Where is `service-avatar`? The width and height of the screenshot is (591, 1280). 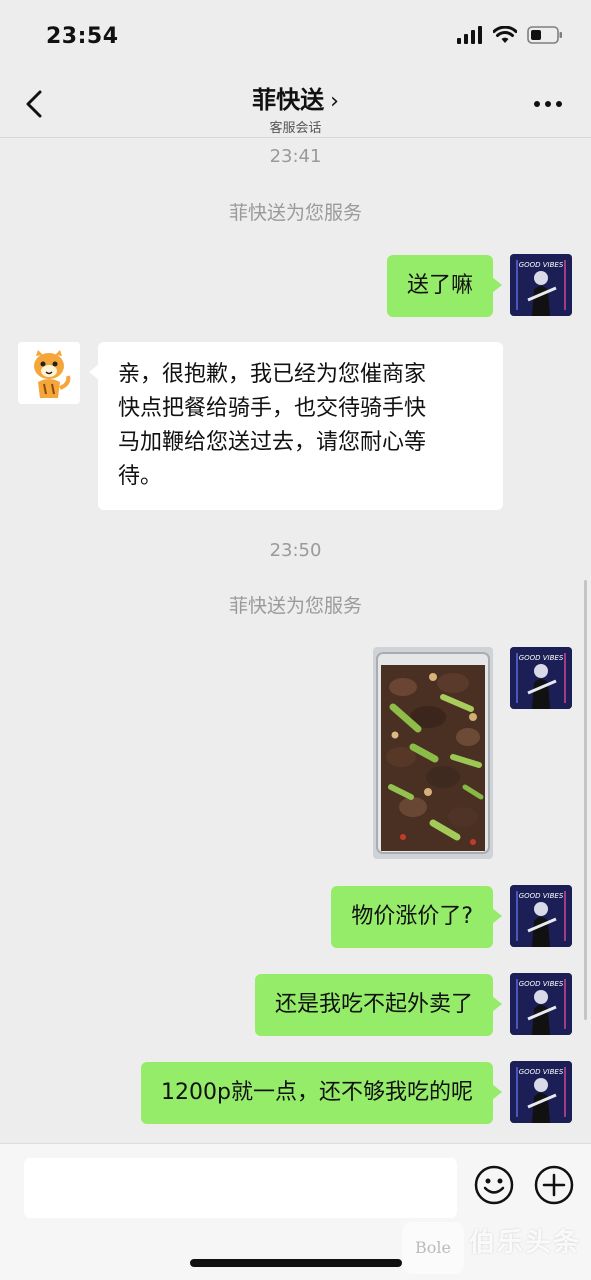 service-avatar is located at coordinates (49, 373).